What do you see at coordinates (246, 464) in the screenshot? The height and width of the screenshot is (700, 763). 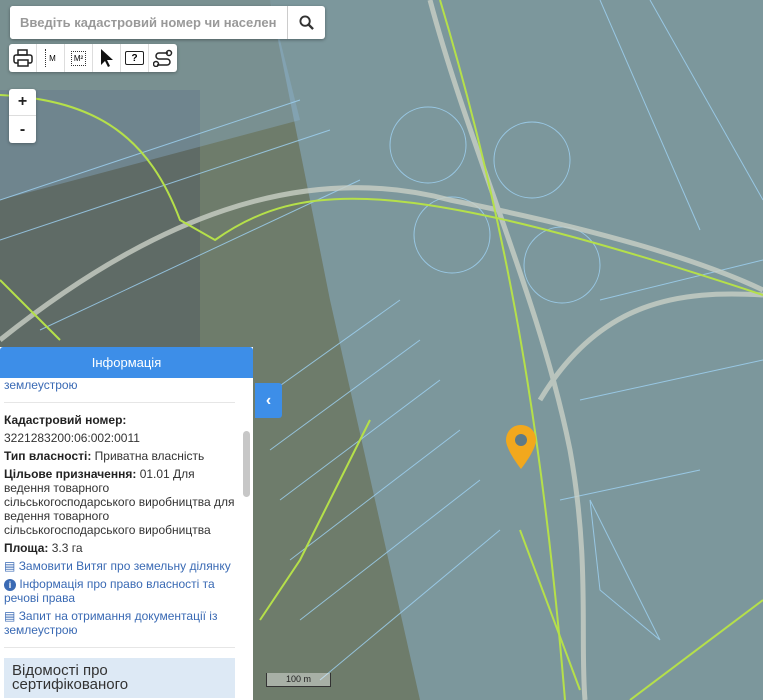 I see `panel-scrollbar` at bounding box center [246, 464].